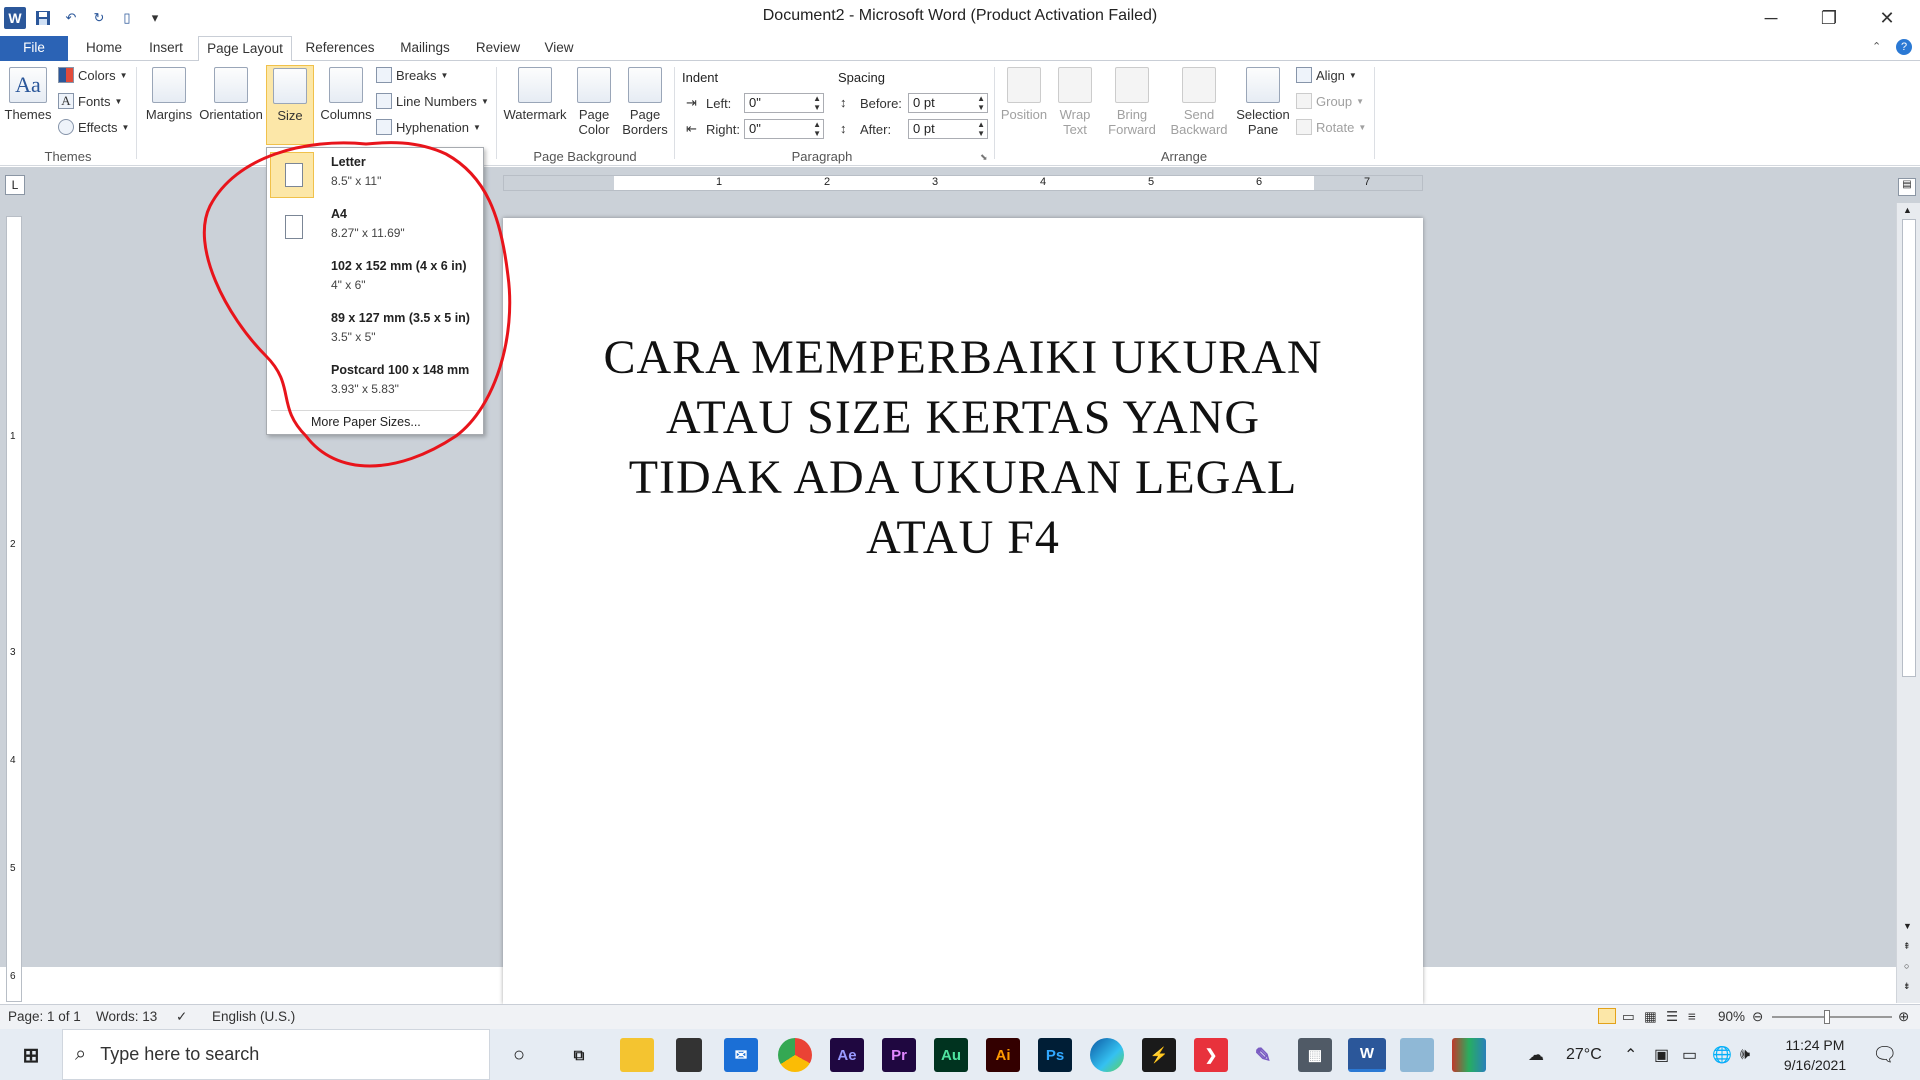 The width and height of the screenshot is (1920, 1080). I want to click on themes-button: Aa Themes, so click(28, 93).